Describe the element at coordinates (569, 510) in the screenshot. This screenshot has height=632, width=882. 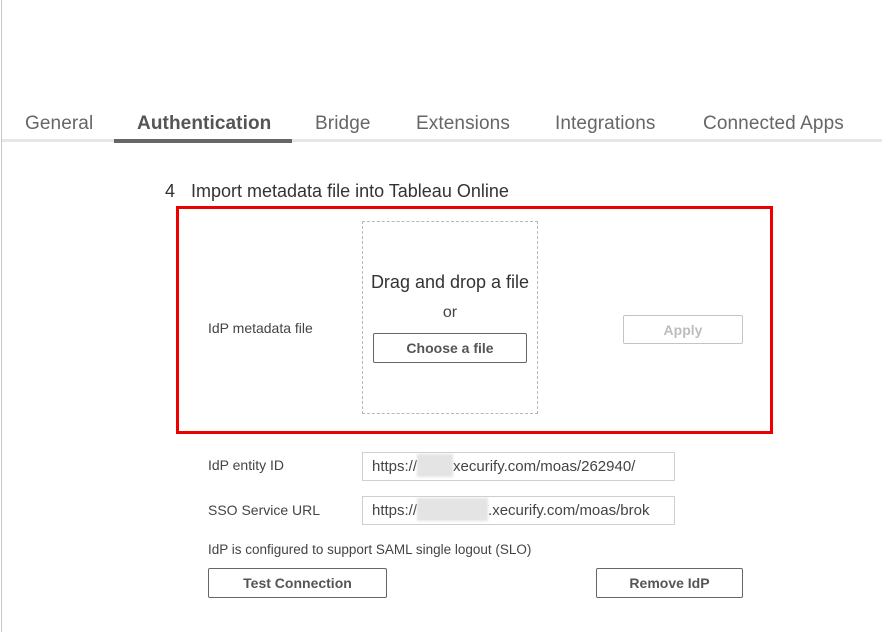
I see `sso-url-suffix: .xecurify.com/moas/brok` at that location.